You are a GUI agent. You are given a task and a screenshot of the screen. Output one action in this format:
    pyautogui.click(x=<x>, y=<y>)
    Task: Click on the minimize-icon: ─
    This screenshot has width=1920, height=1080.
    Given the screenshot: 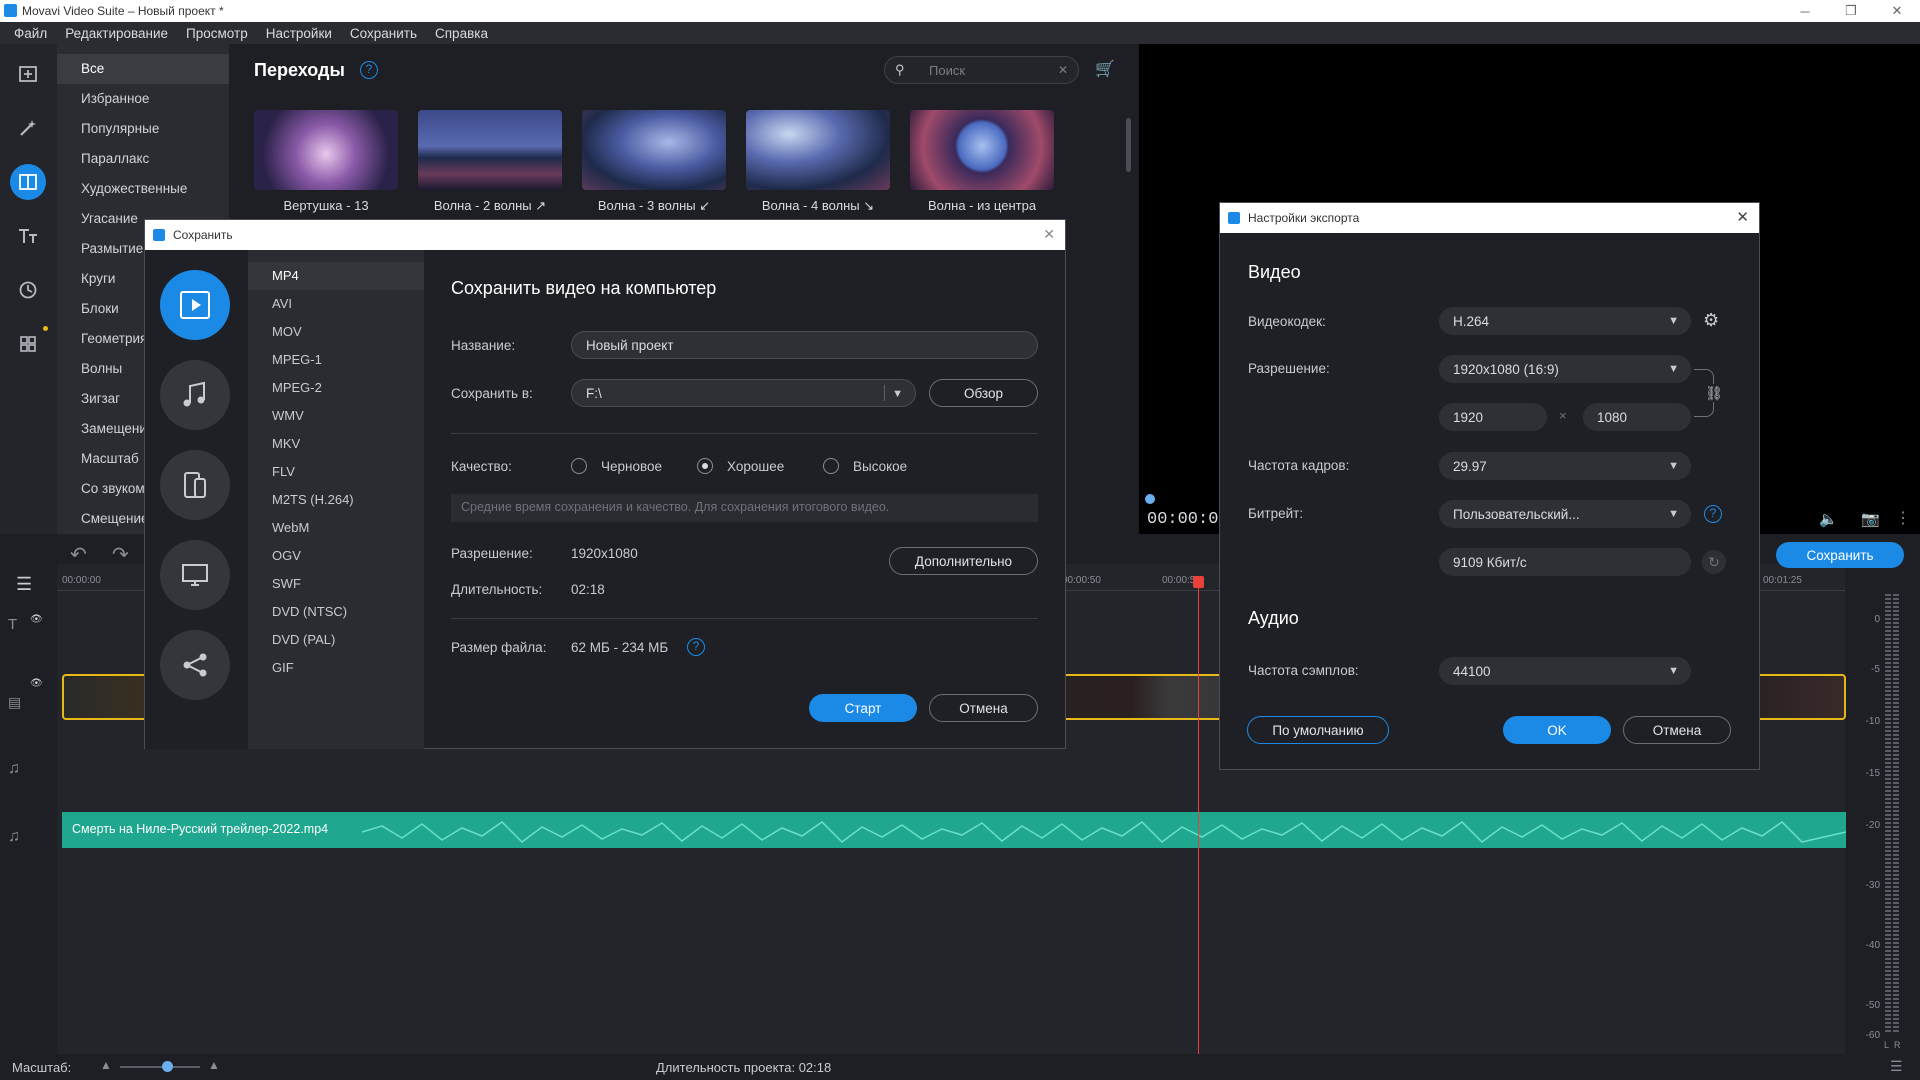 What is the action you would take?
    pyautogui.click(x=1805, y=11)
    